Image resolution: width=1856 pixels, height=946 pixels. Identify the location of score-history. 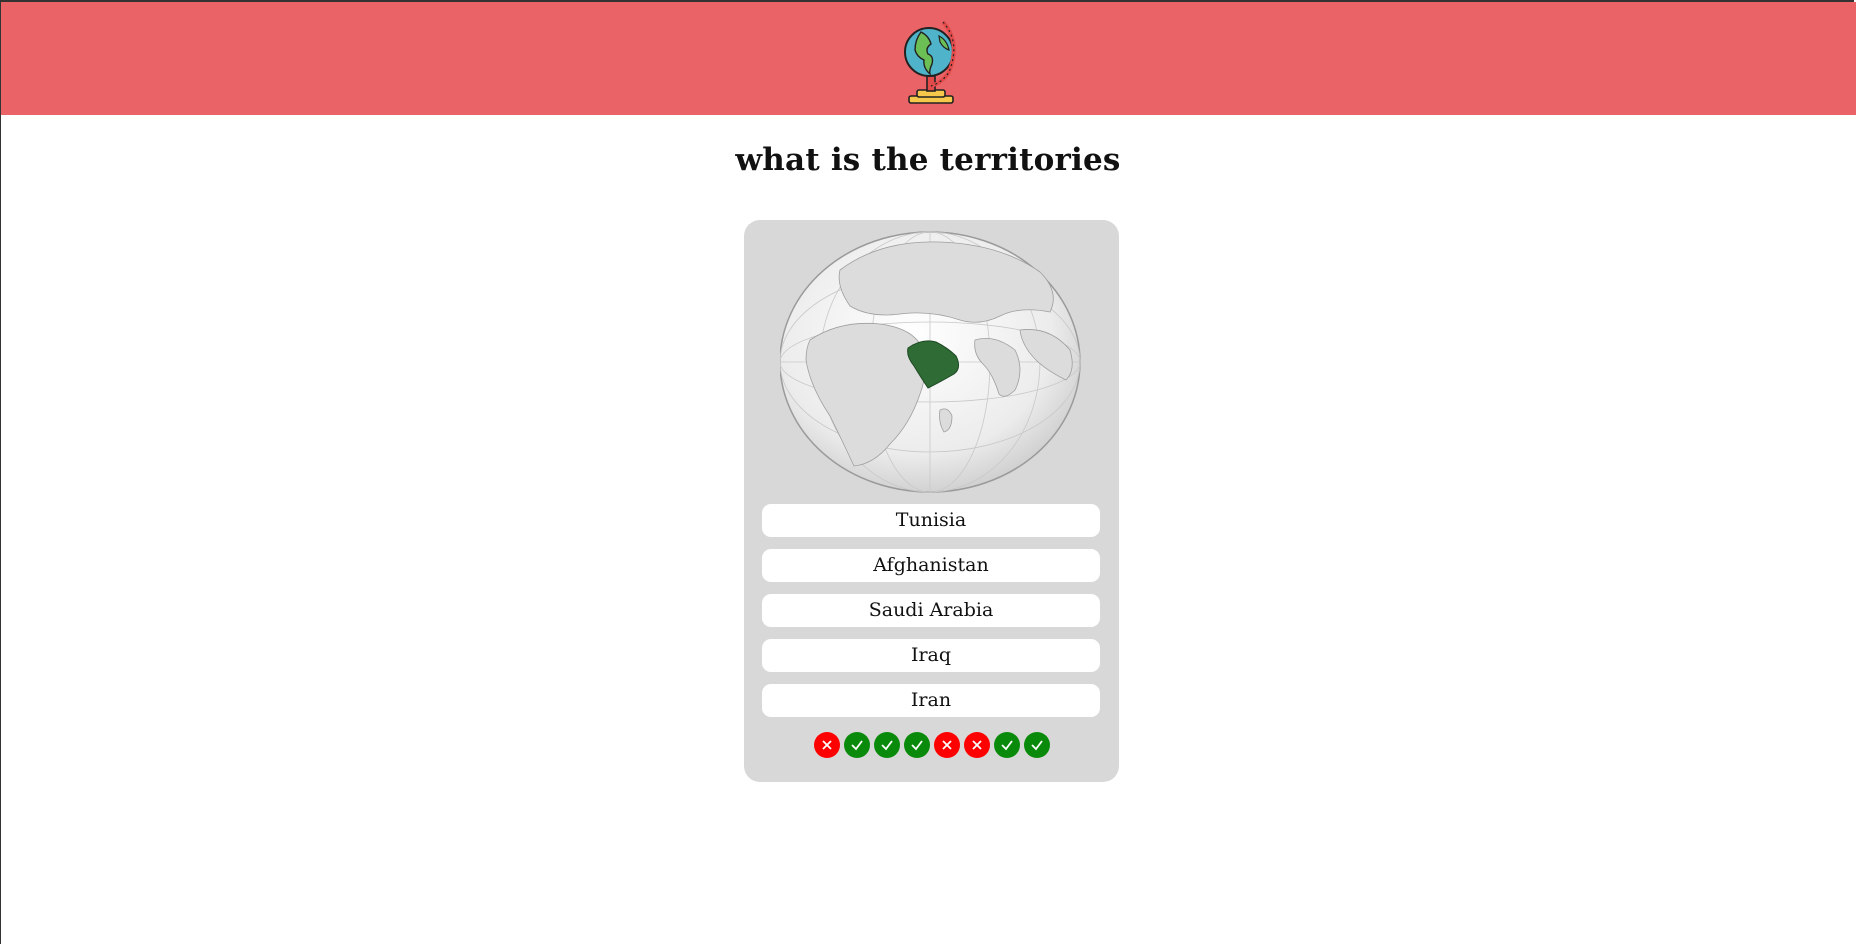
(931, 745).